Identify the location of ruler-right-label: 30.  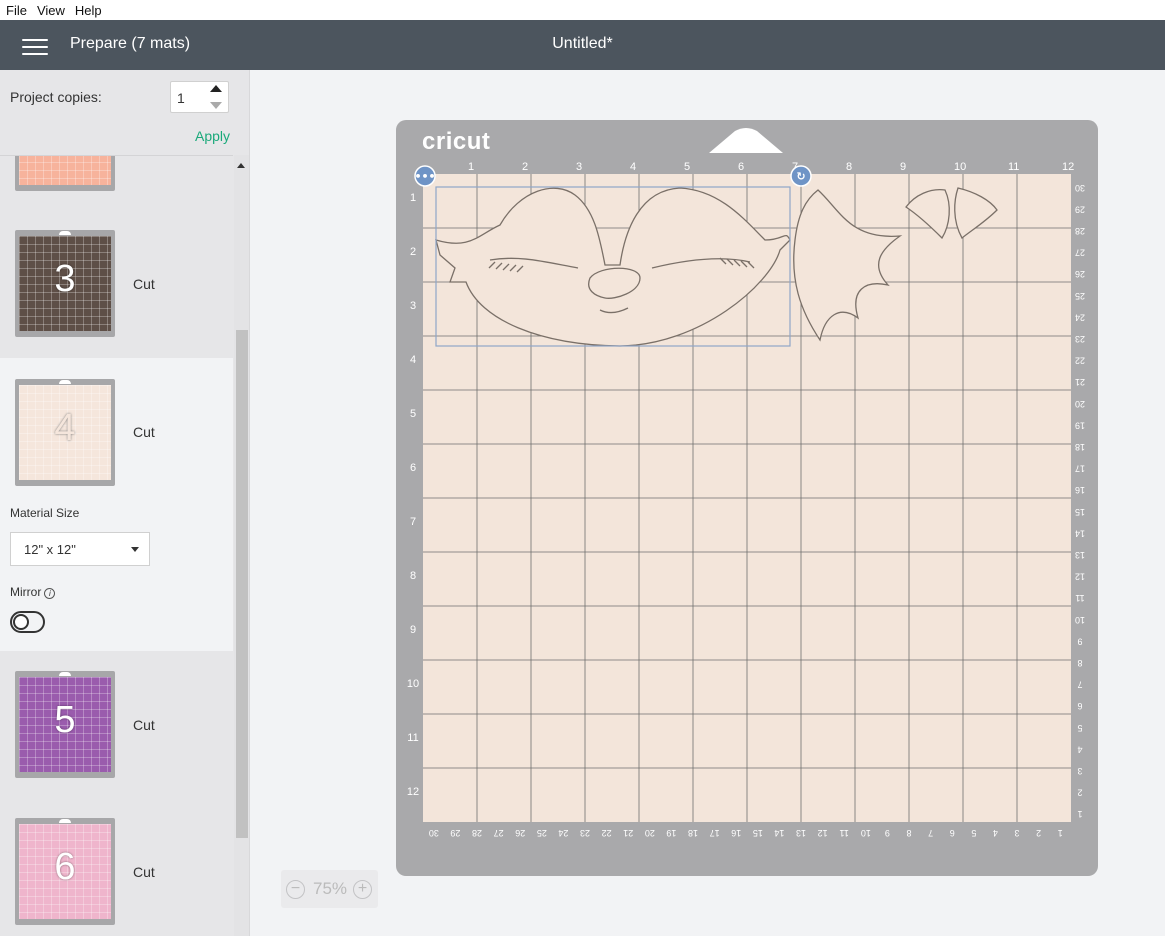
(1080, 188).